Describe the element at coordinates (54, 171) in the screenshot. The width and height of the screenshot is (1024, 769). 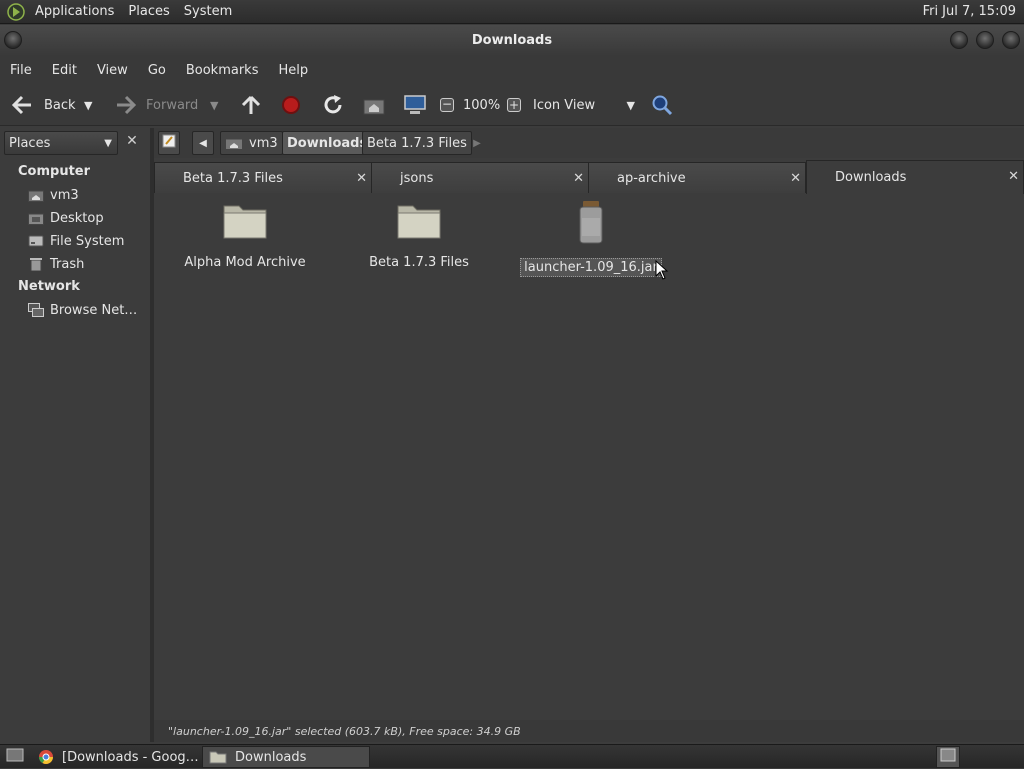
I see `sidebar-section-computer: Computer` at that location.